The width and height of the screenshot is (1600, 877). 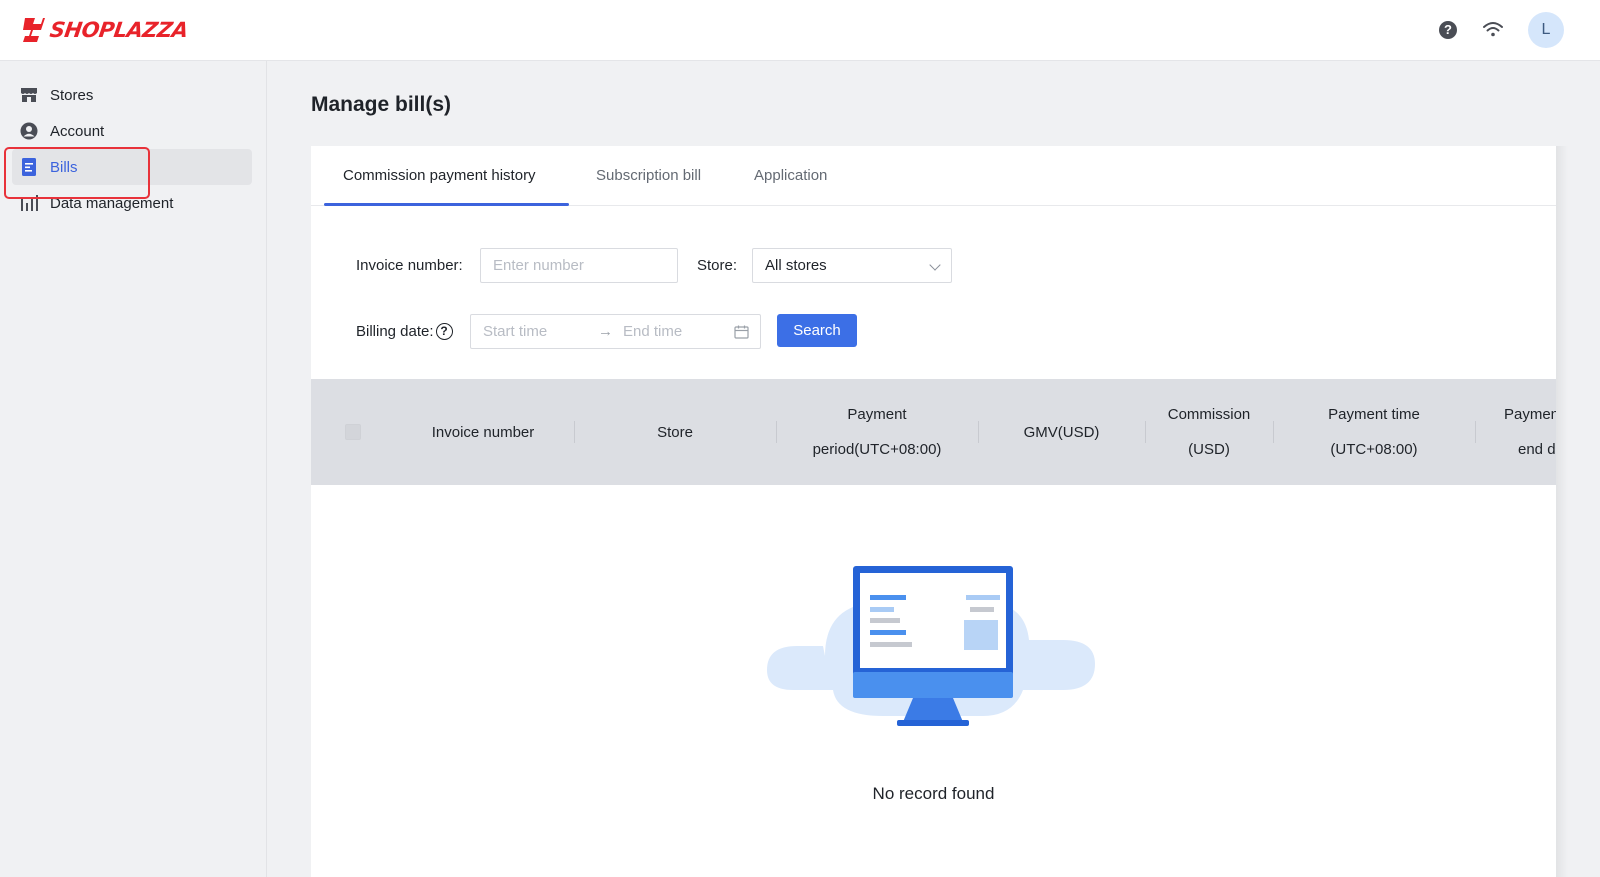 I want to click on empty-state-illustration, so click(x=931, y=646).